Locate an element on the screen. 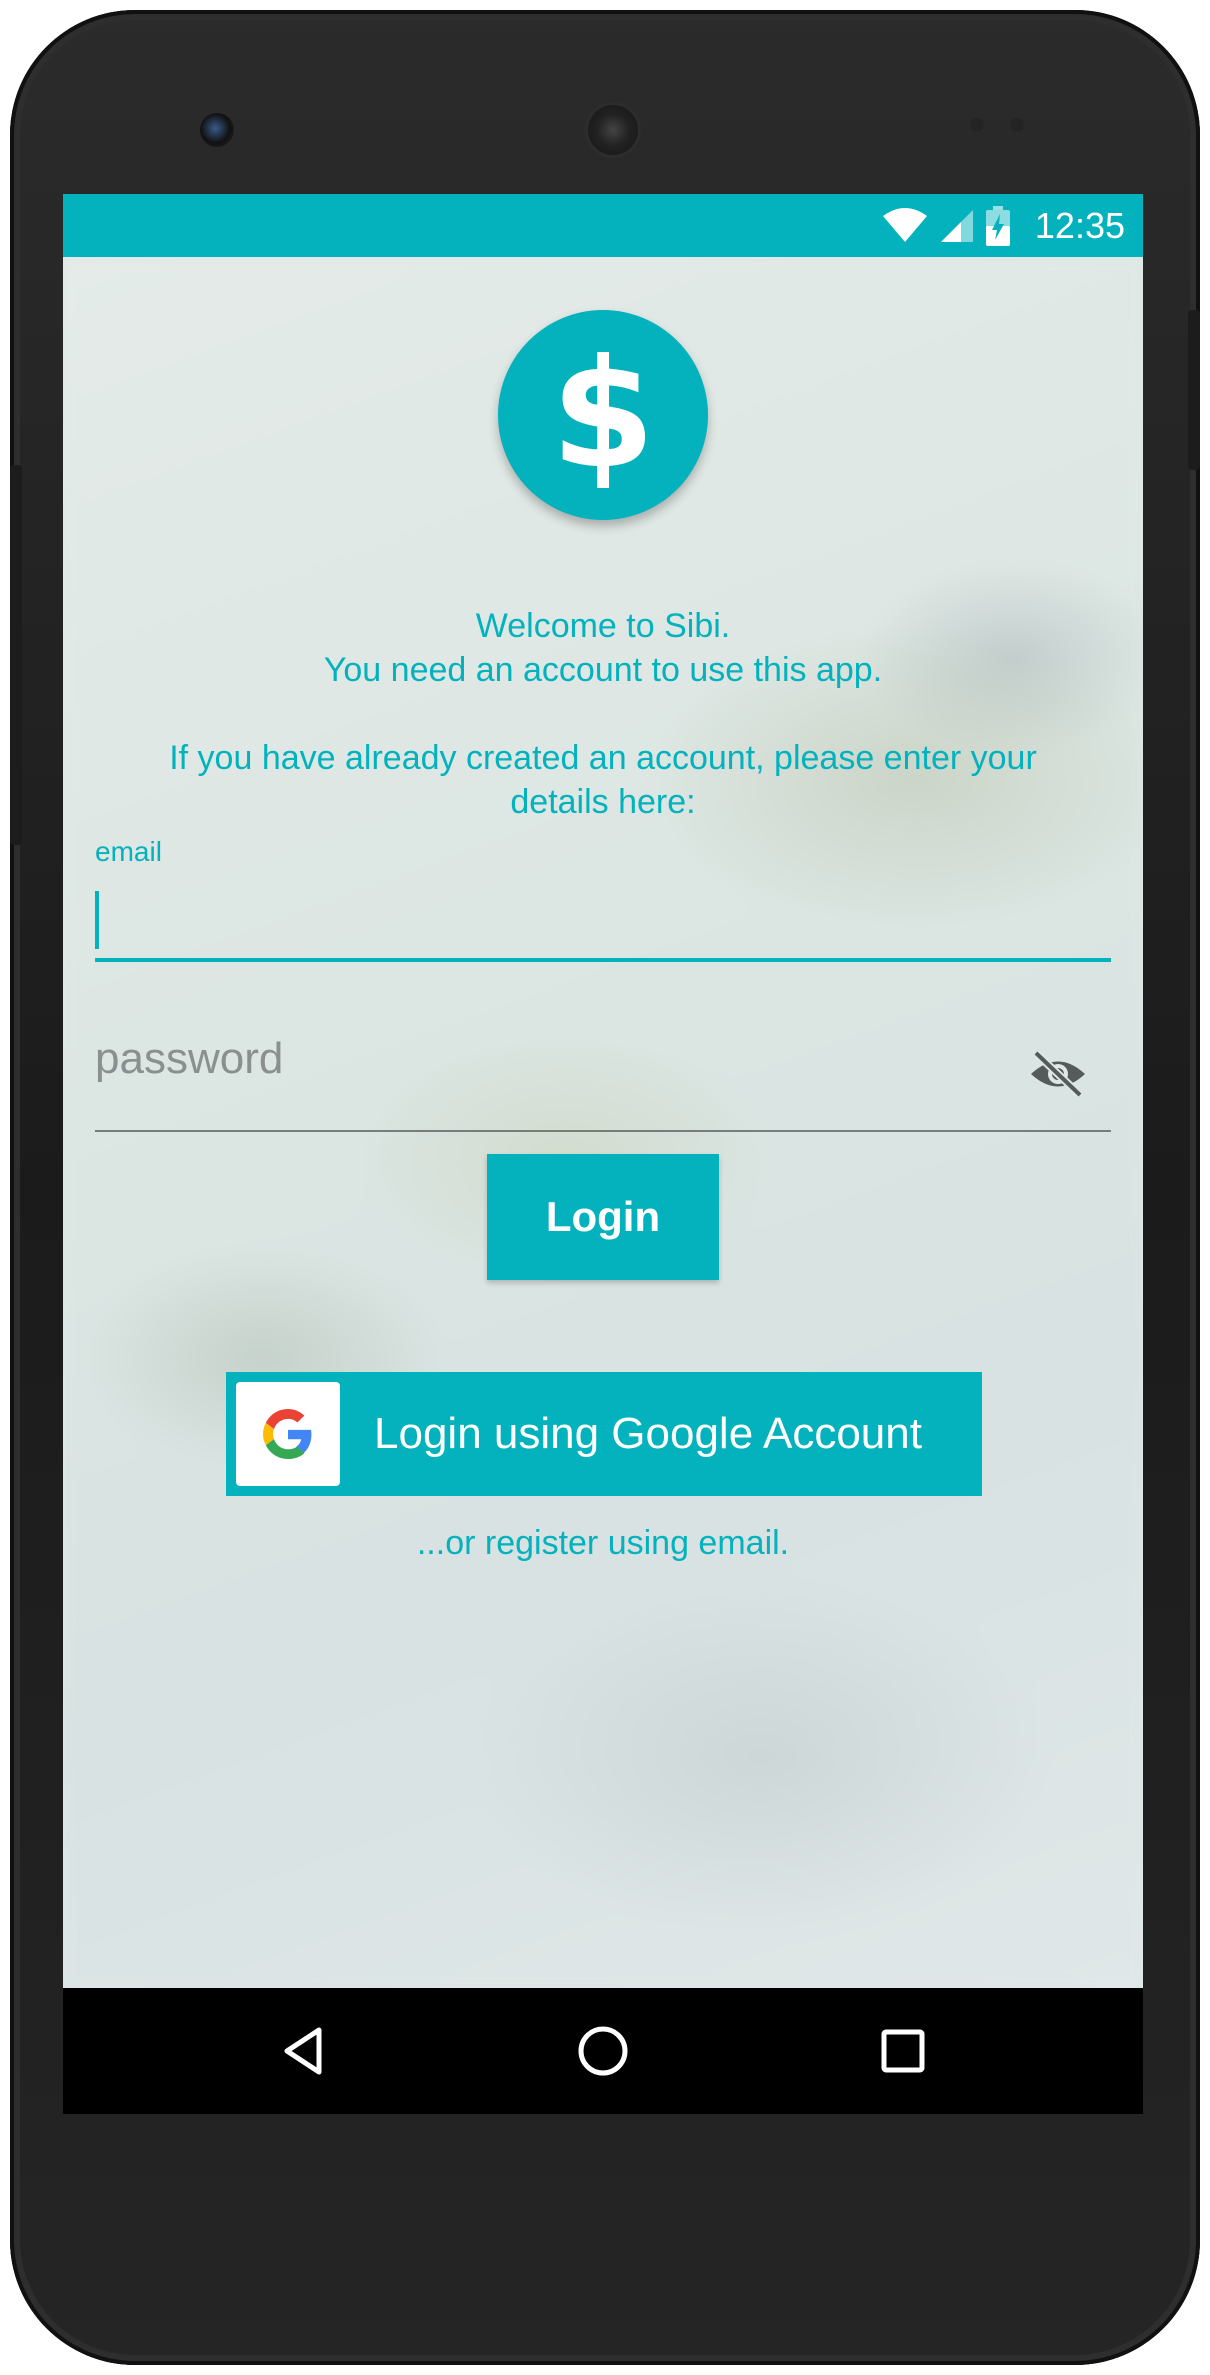  status-icons: 12:35 is located at coordinates (1003, 225).